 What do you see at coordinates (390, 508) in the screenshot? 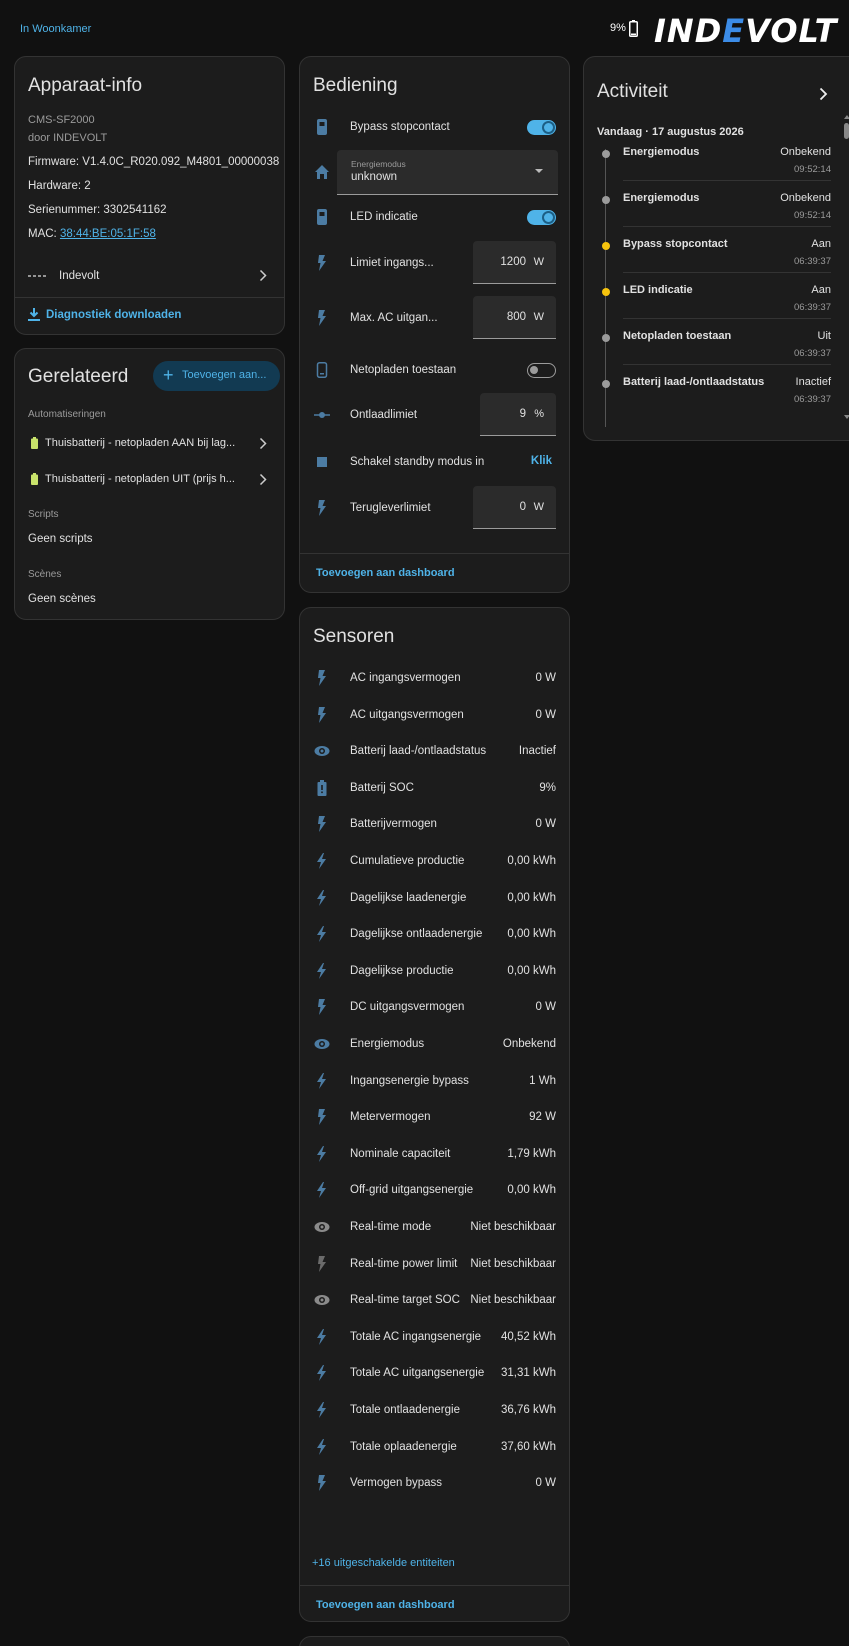
I see `feedback-limit-label: Terugleverlimiet` at bounding box center [390, 508].